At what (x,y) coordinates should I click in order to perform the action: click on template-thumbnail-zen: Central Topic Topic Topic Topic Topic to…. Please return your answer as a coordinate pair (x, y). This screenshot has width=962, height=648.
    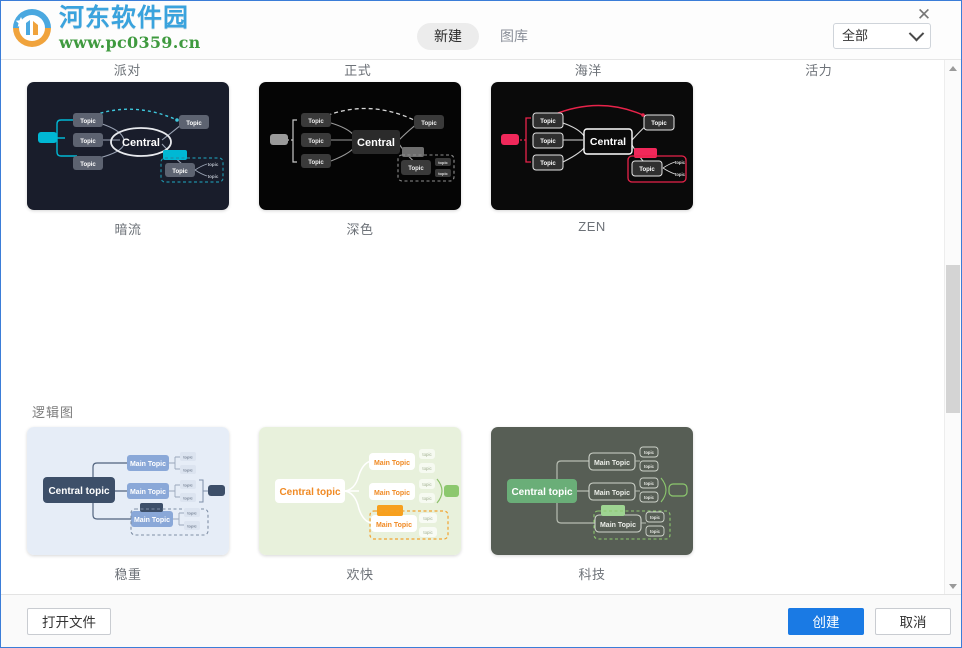
    Looking at the image, I should click on (592, 146).